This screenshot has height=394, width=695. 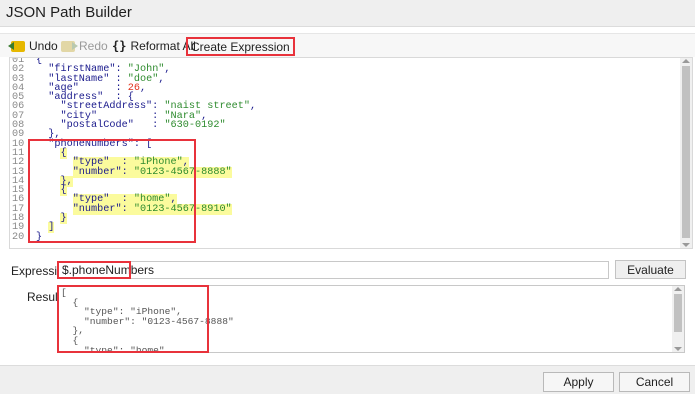 I want to click on code-line: 20}, so click(x=344, y=237).